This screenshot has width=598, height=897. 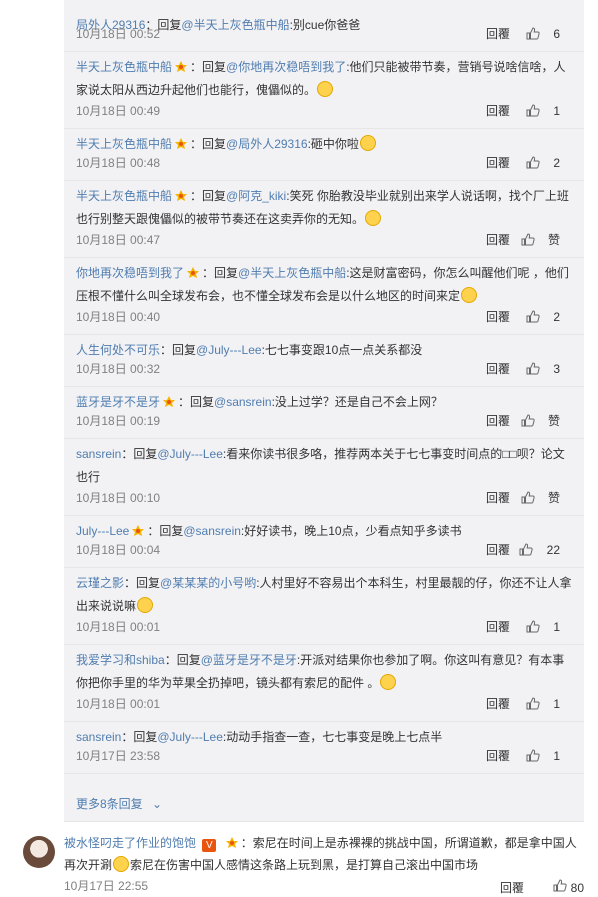 What do you see at coordinates (249, 660) in the screenshot?
I see `reply-mention: @蓝牙是牙不是牙` at bounding box center [249, 660].